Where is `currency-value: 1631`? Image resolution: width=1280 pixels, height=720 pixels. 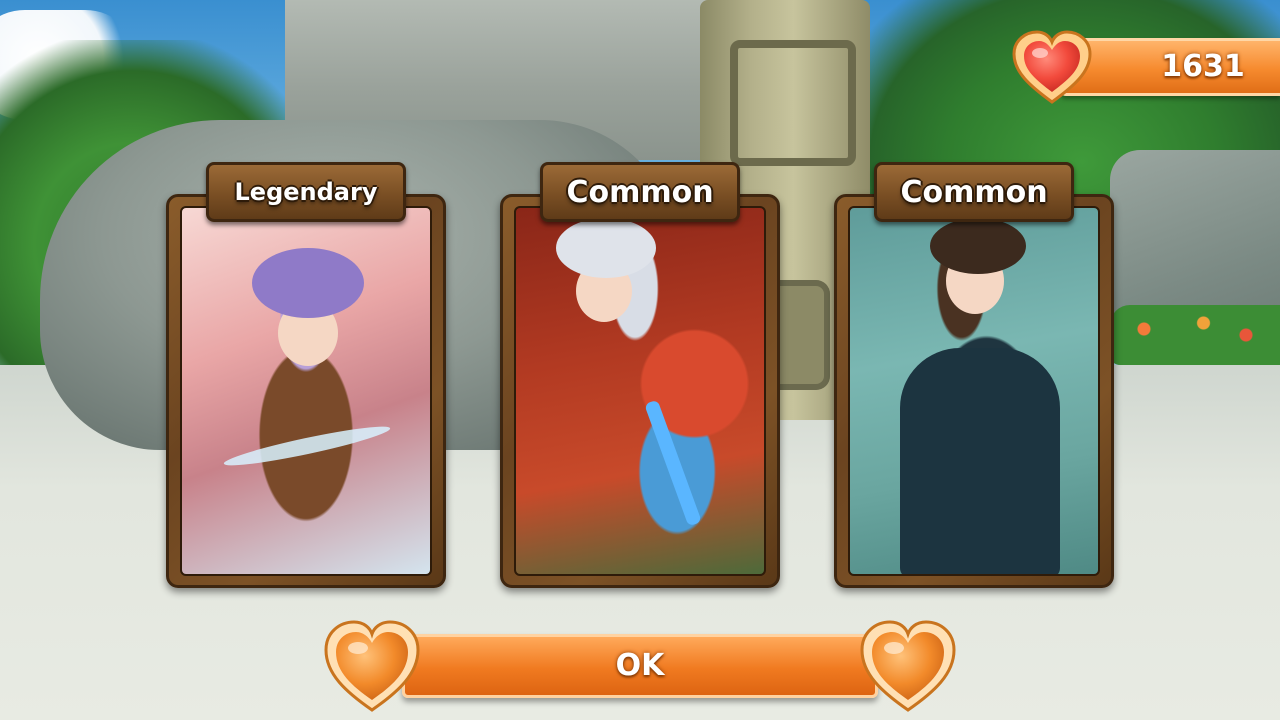 currency-value: 1631 is located at coordinates (1203, 66).